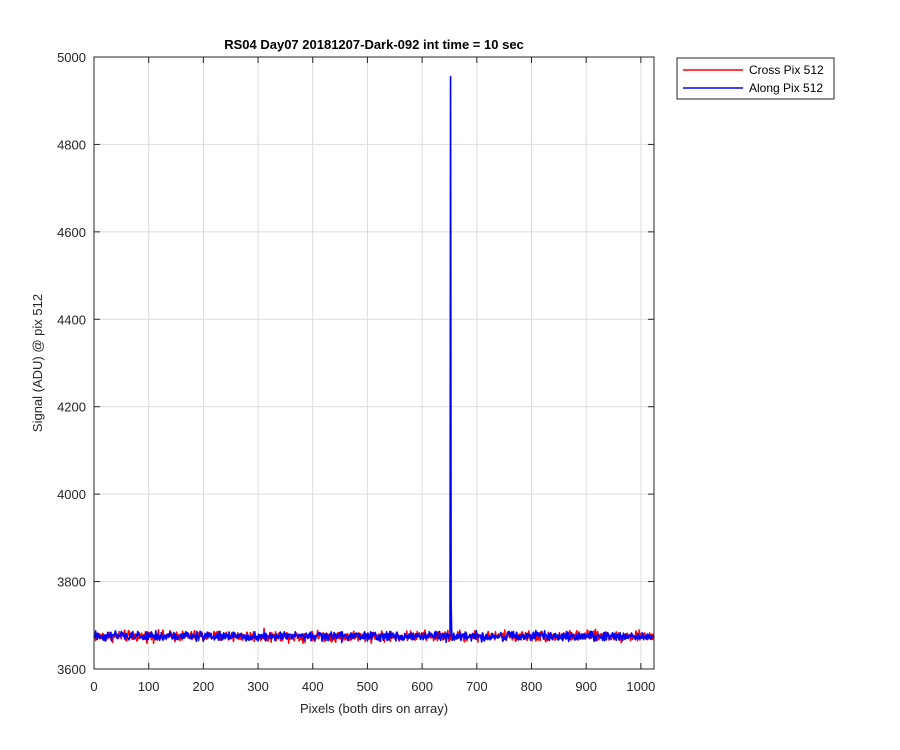  Describe the element at coordinates (37, 363) in the screenshot. I see `y-axis-label: Signal (ADU) @ pix 512` at that location.